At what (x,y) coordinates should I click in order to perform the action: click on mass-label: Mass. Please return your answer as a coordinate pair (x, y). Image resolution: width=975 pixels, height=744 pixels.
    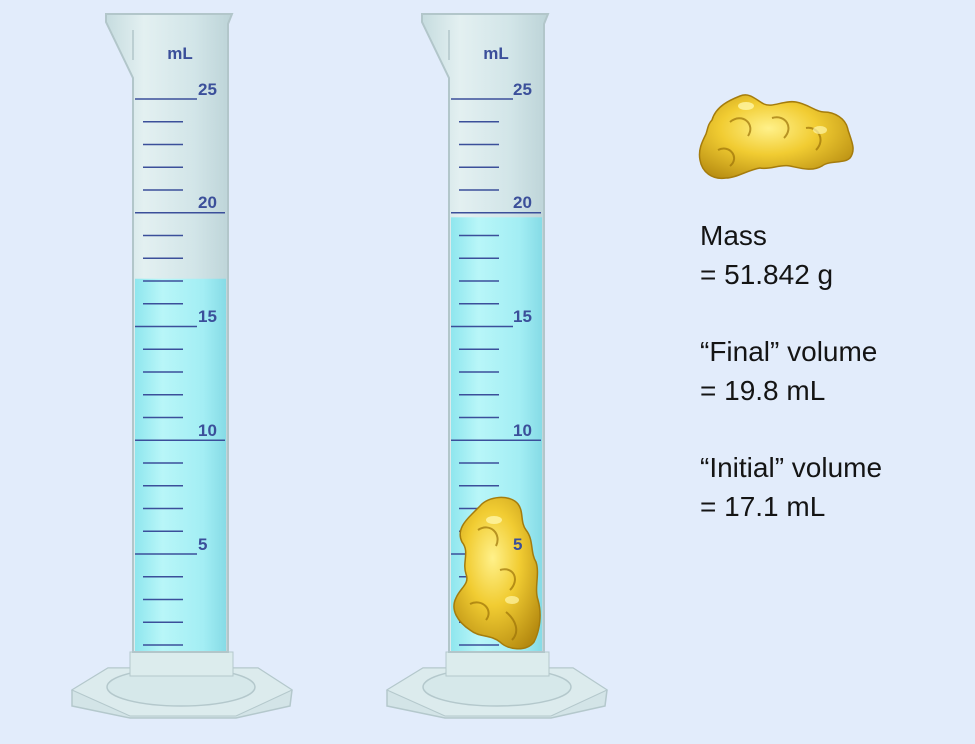
    Looking at the image, I should click on (733, 235).